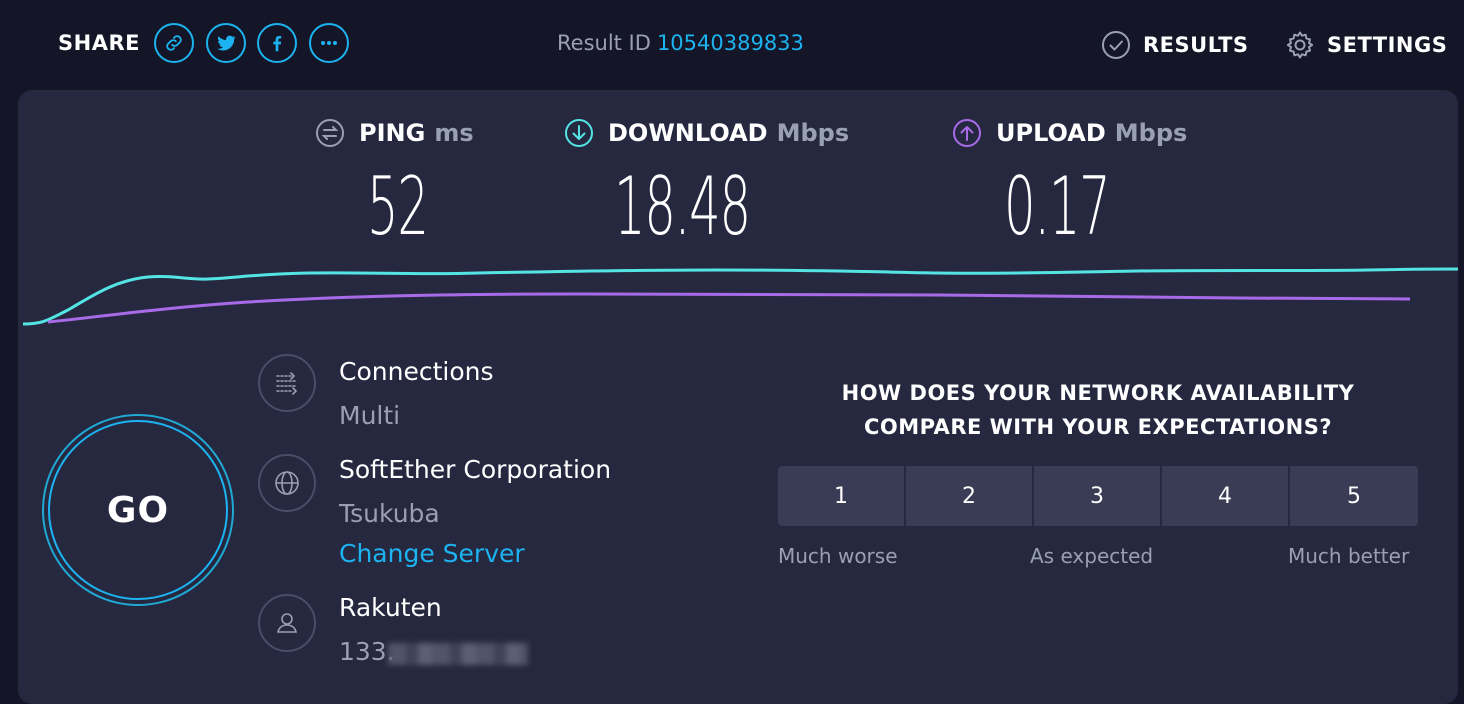 Image resolution: width=1464 pixels, height=704 pixels. I want to click on globe-icon, so click(287, 483).